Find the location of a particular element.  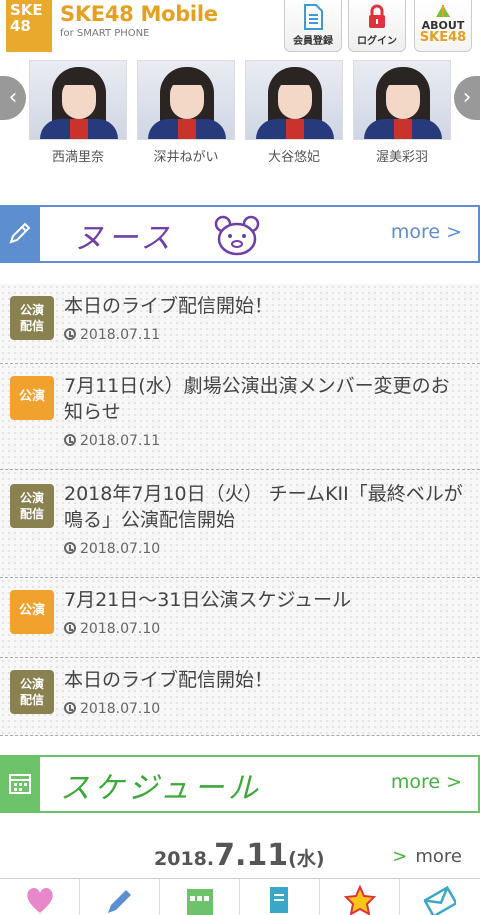

member-carousel: ‹ 西満里奈 深井ねがい 大谷悠妃 渥美彩羽 › is located at coordinates (240, 114).